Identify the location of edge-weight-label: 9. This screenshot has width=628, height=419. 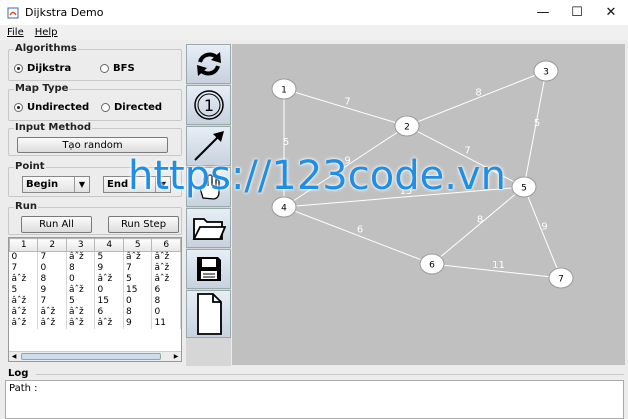
(544, 227).